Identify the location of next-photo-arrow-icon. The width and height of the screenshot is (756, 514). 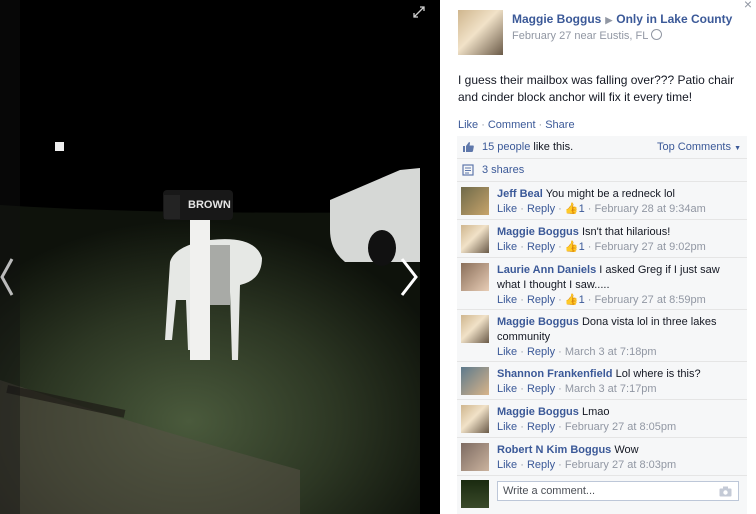
(409, 277).